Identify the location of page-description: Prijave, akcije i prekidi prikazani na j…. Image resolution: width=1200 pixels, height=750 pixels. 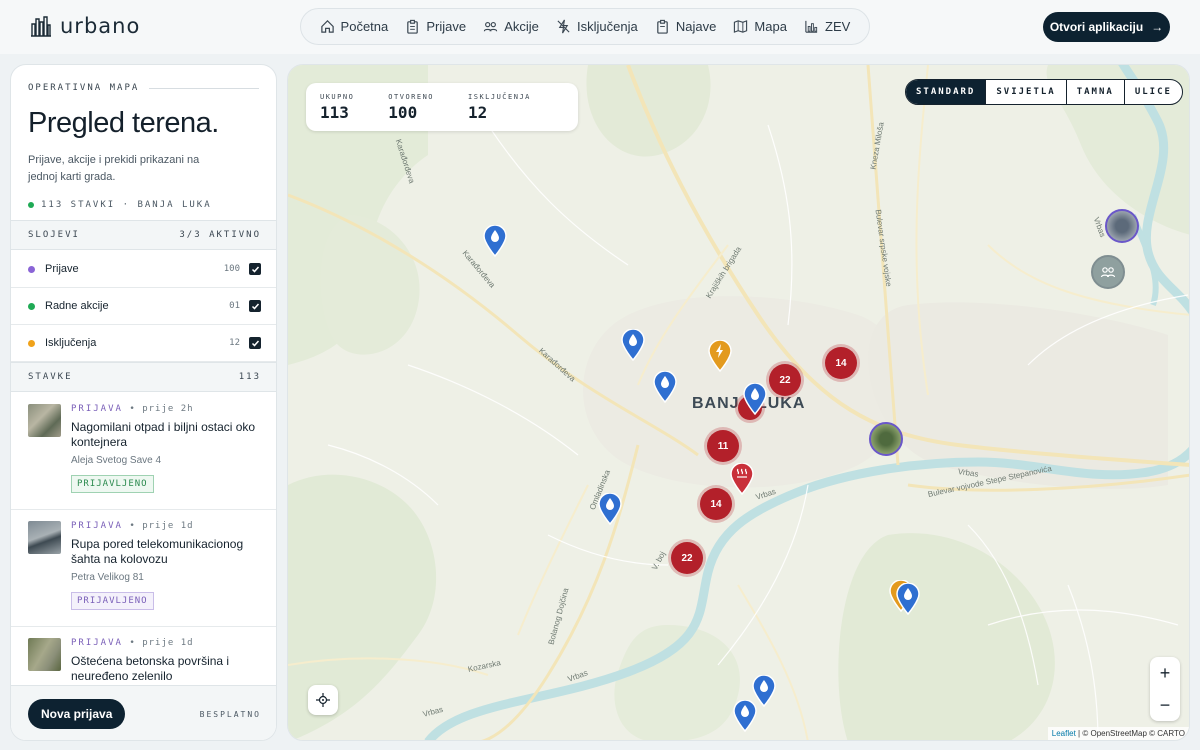
(114, 168).